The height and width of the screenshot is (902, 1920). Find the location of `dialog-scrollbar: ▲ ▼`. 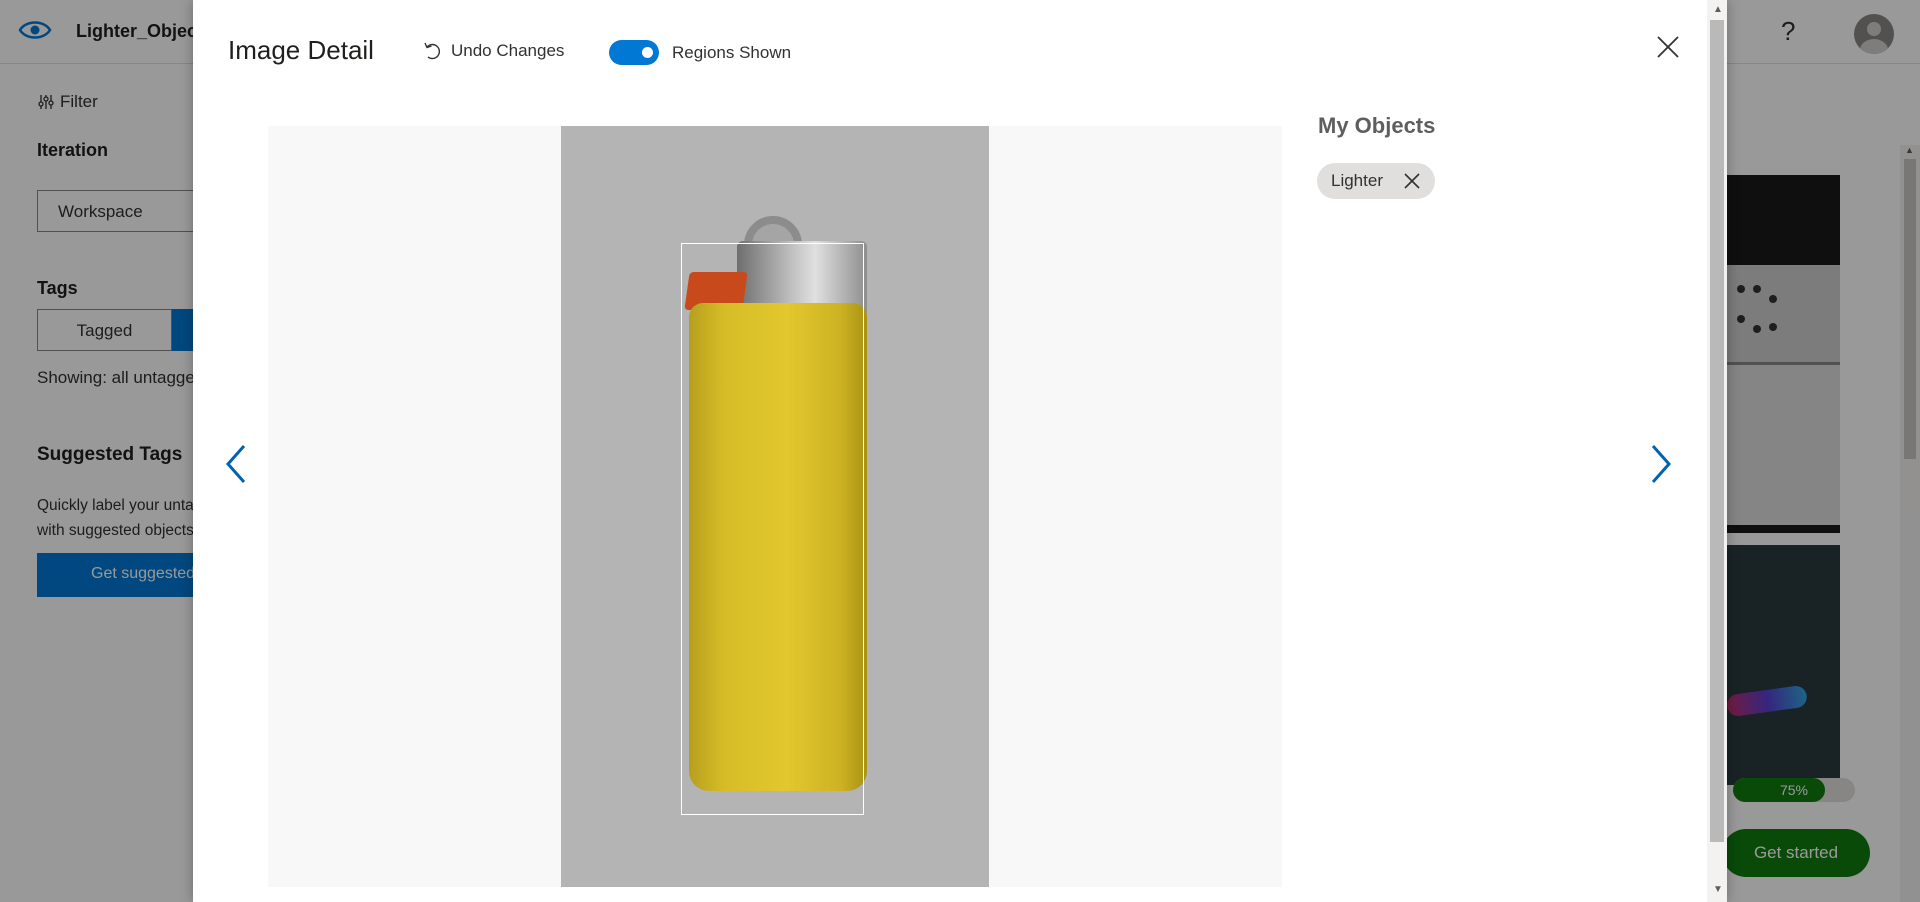

dialog-scrollbar: ▲ ▼ is located at coordinates (1717, 451).